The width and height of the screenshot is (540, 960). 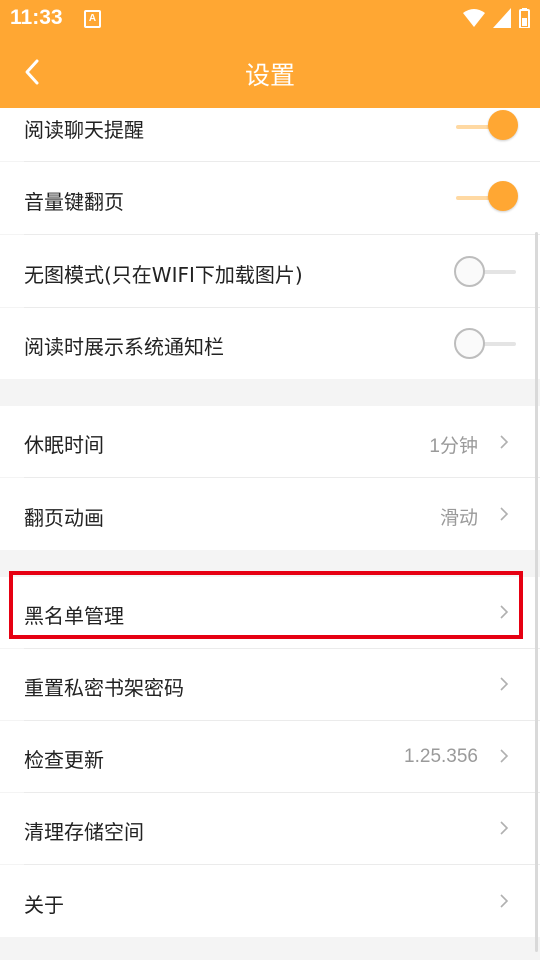 I want to click on setting-row-chat-reminder: 阅读聊天提醒, so click(x=270, y=134).